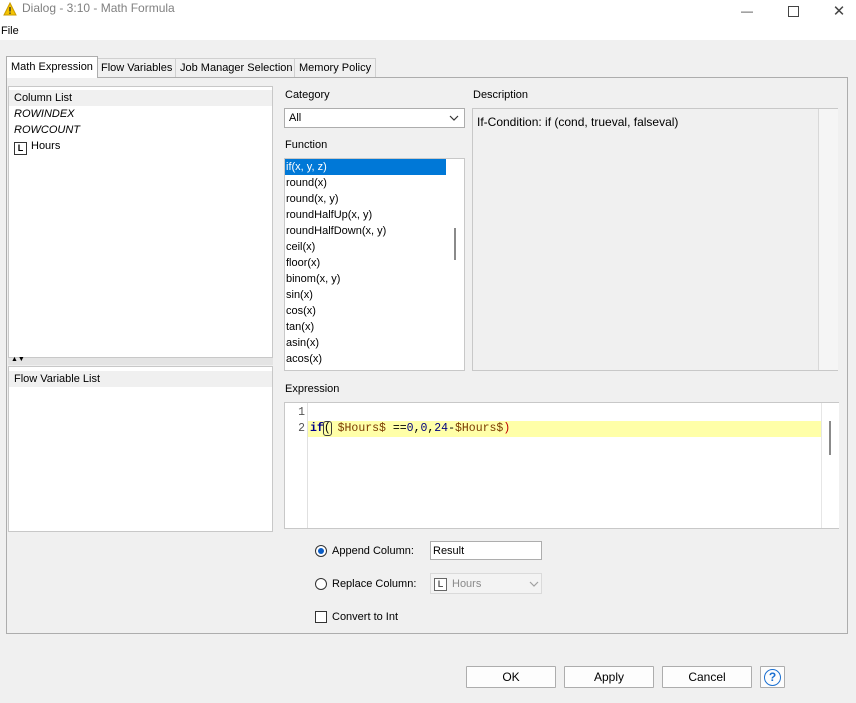 The image size is (856, 703). I want to click on column-item-rowindex: ROWINDEX, so click(140, 114).